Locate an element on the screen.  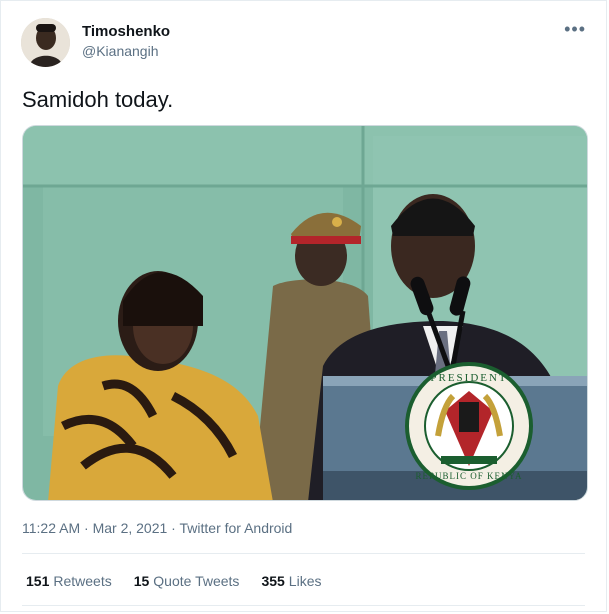
quote-tweets-stat: 15 Quote Tweets is located at coordinates (187, 581).